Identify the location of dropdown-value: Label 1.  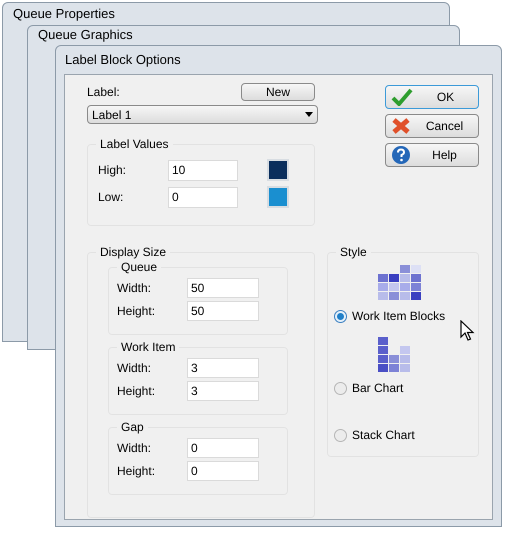
(112, 115).